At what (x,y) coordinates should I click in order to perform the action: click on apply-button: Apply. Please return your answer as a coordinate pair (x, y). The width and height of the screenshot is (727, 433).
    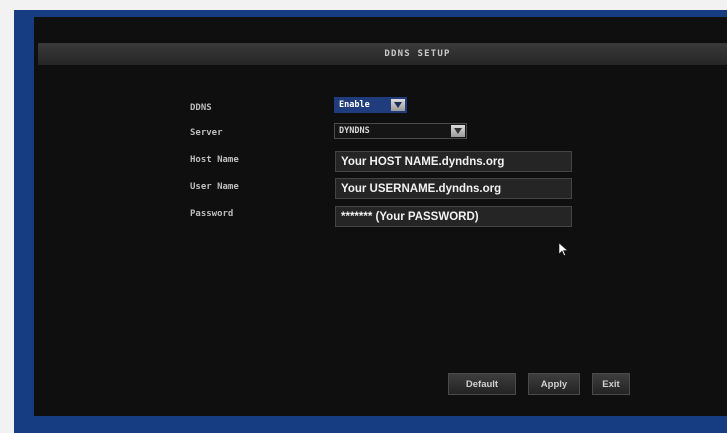
    Looking at the image, I should click on (554, 384).